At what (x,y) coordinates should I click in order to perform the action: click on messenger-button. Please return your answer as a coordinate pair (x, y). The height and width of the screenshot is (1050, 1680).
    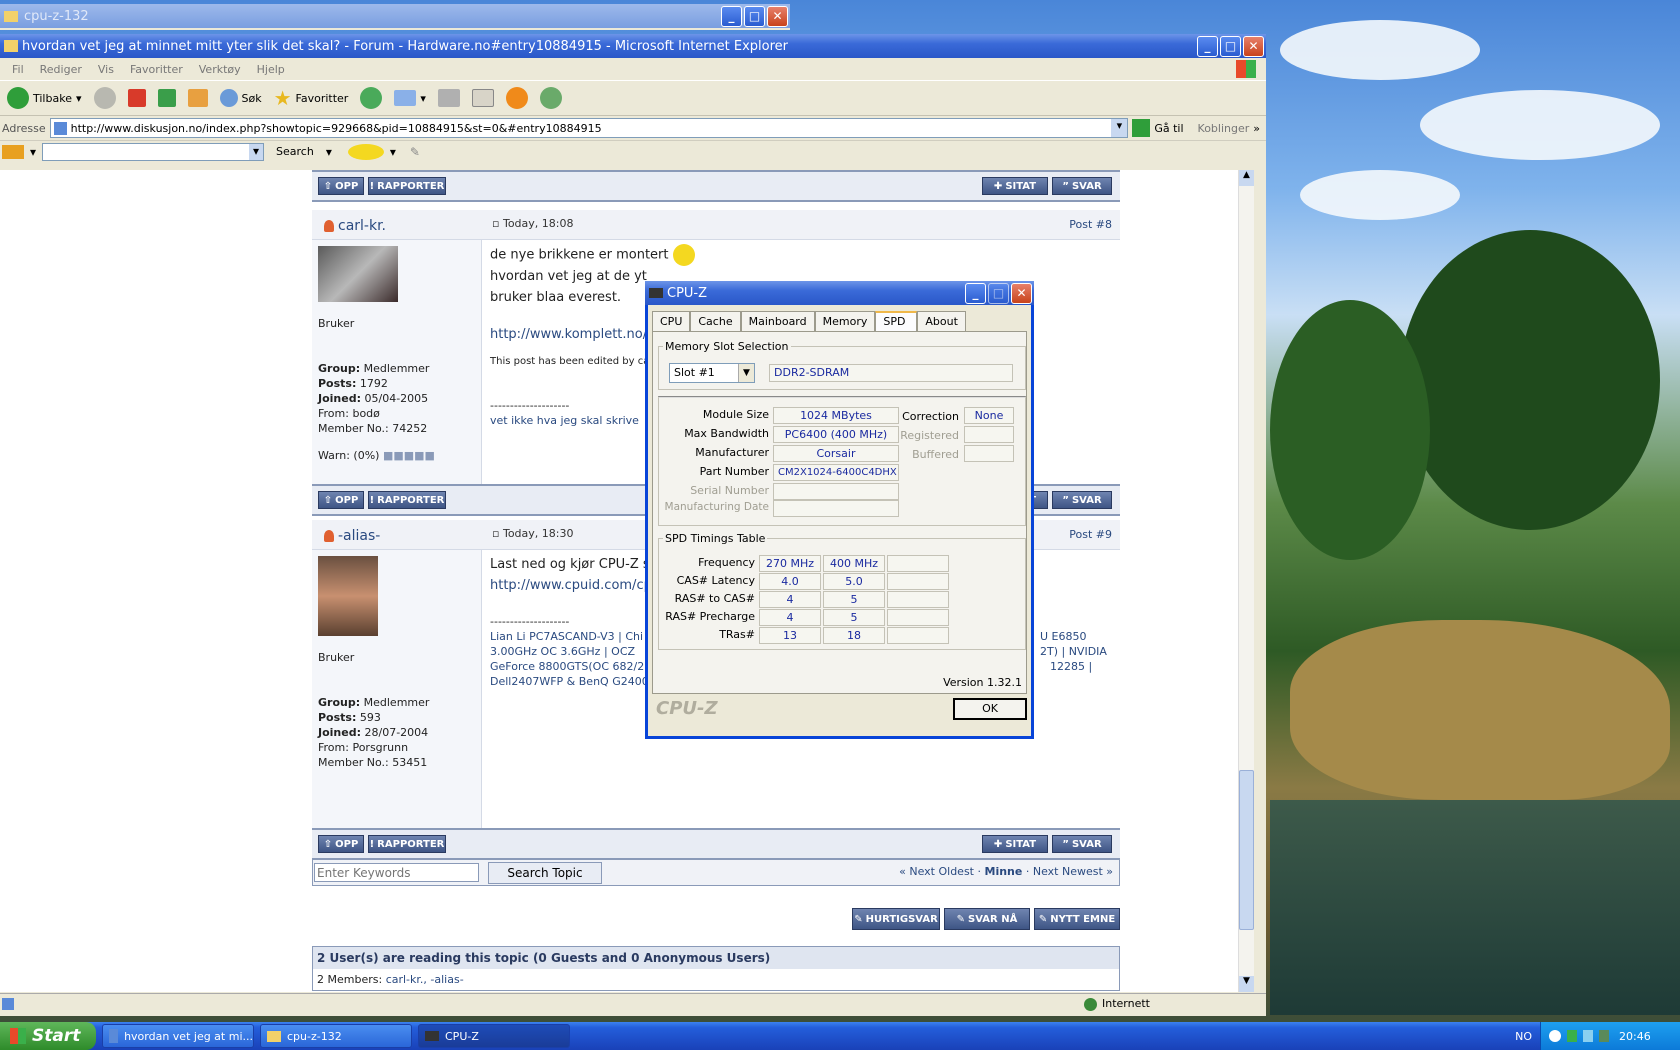
    Looking at the image, I should click on (551, 98).